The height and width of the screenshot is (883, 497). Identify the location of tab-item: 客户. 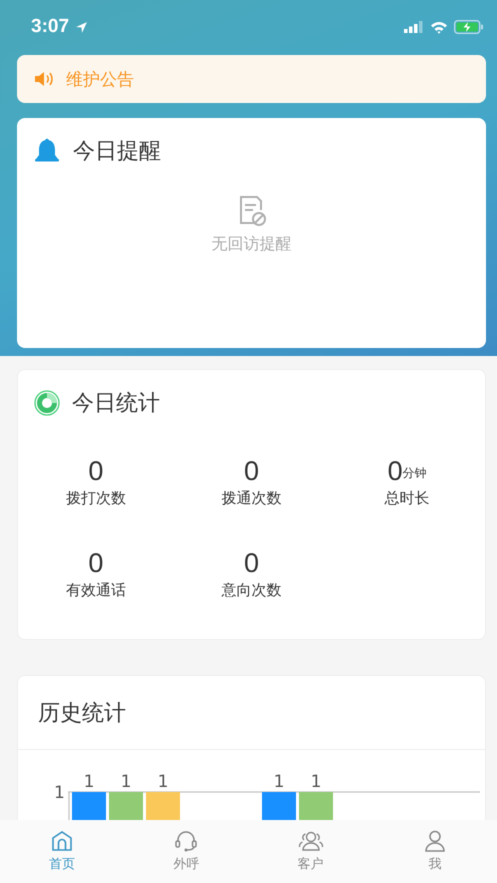
(310, 851).